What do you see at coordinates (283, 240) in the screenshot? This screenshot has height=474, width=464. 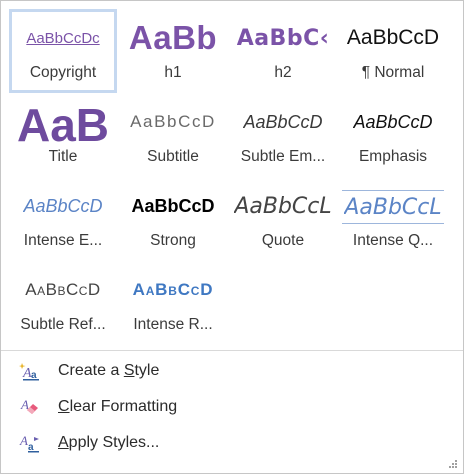 I see `style-label: Quote` at bounding box center [283, 240].